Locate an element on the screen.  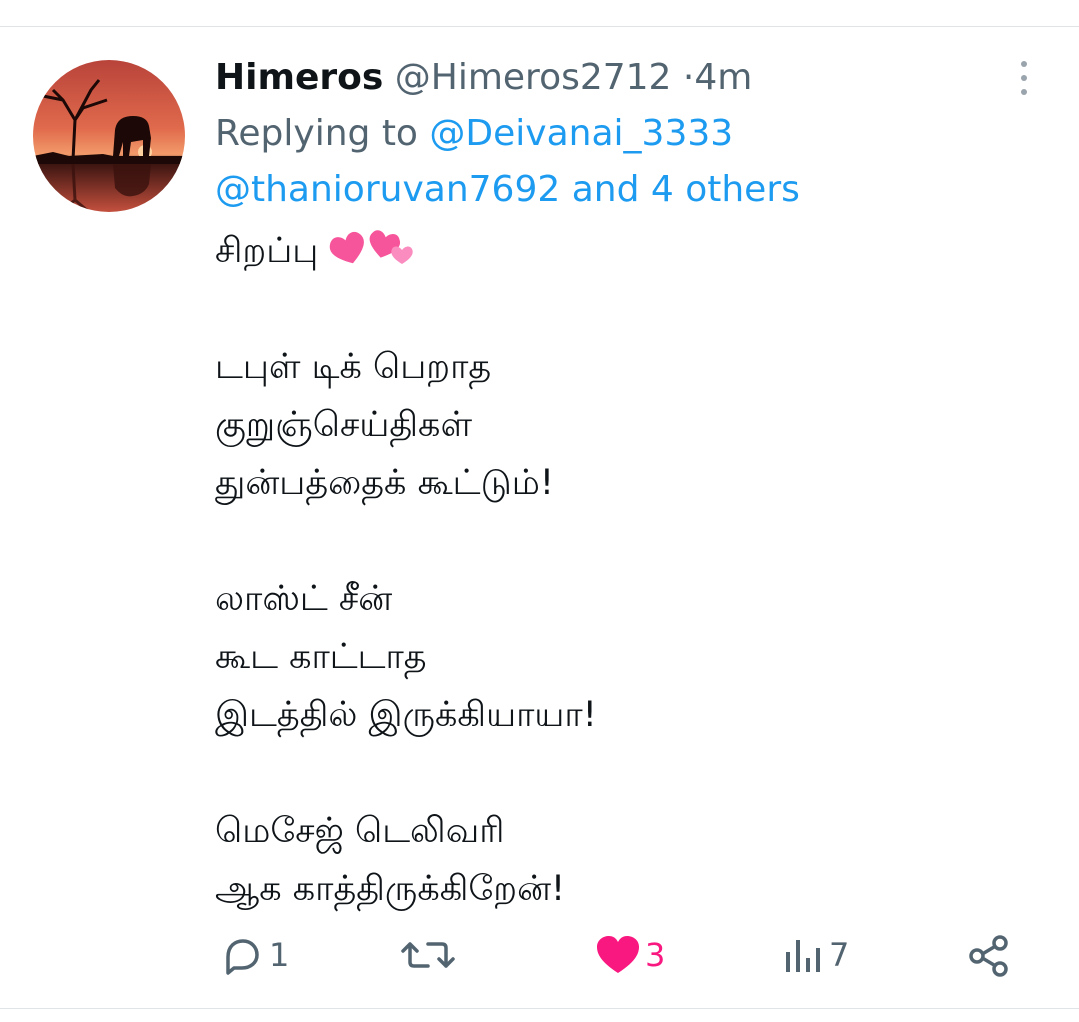
views-button: 7 is located at coordinates (815, 955).